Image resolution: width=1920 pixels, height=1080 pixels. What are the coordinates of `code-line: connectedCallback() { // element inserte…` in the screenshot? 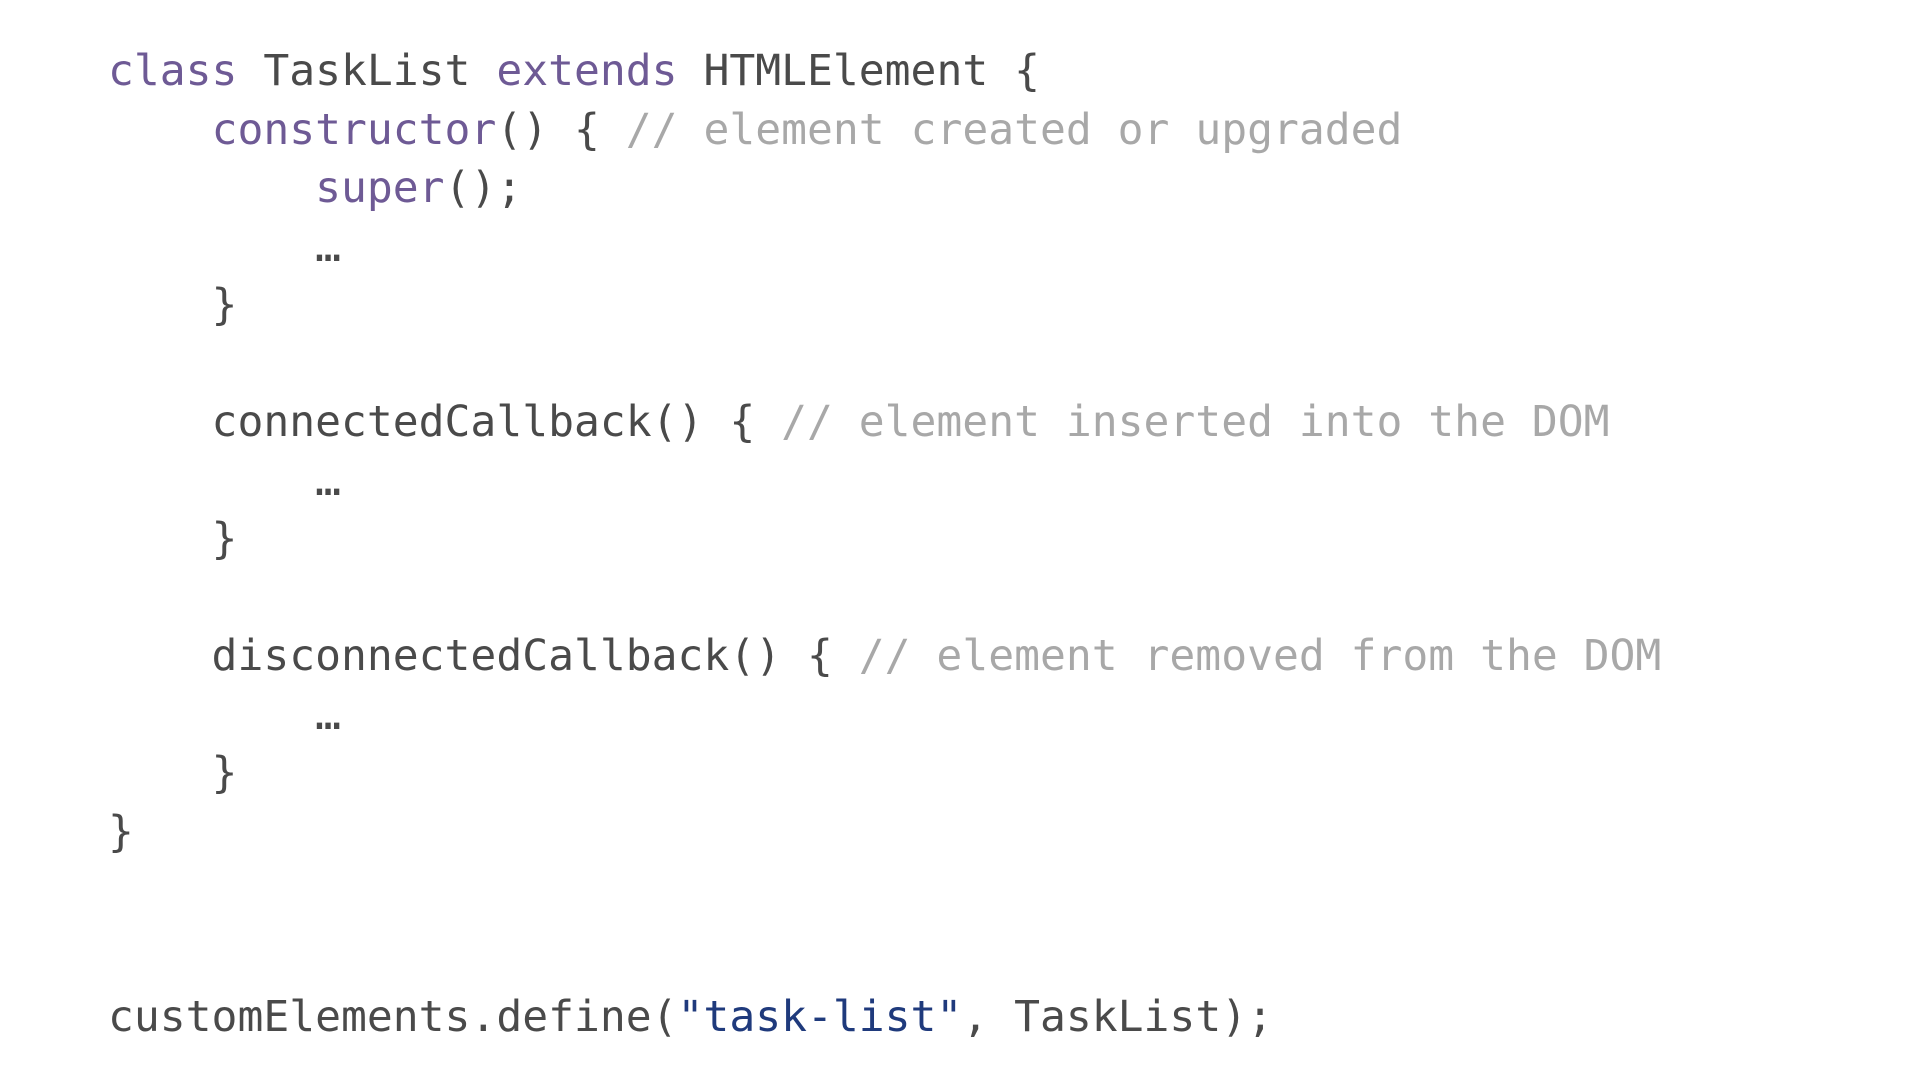 It's located at (884, 422).